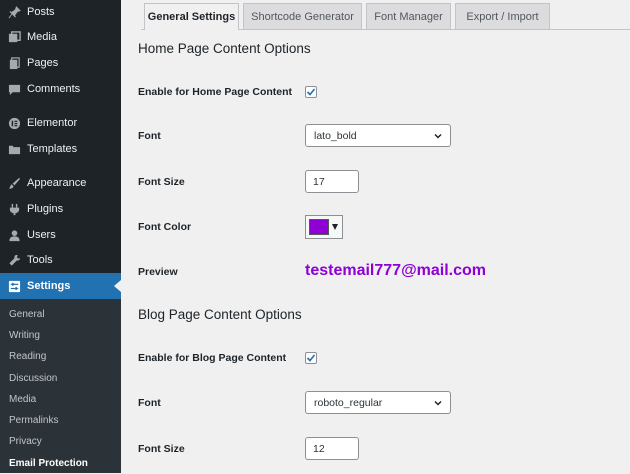 The height and width of the screenshot is (474, 630). I want to click on wrench-icon, so click(14, 260).